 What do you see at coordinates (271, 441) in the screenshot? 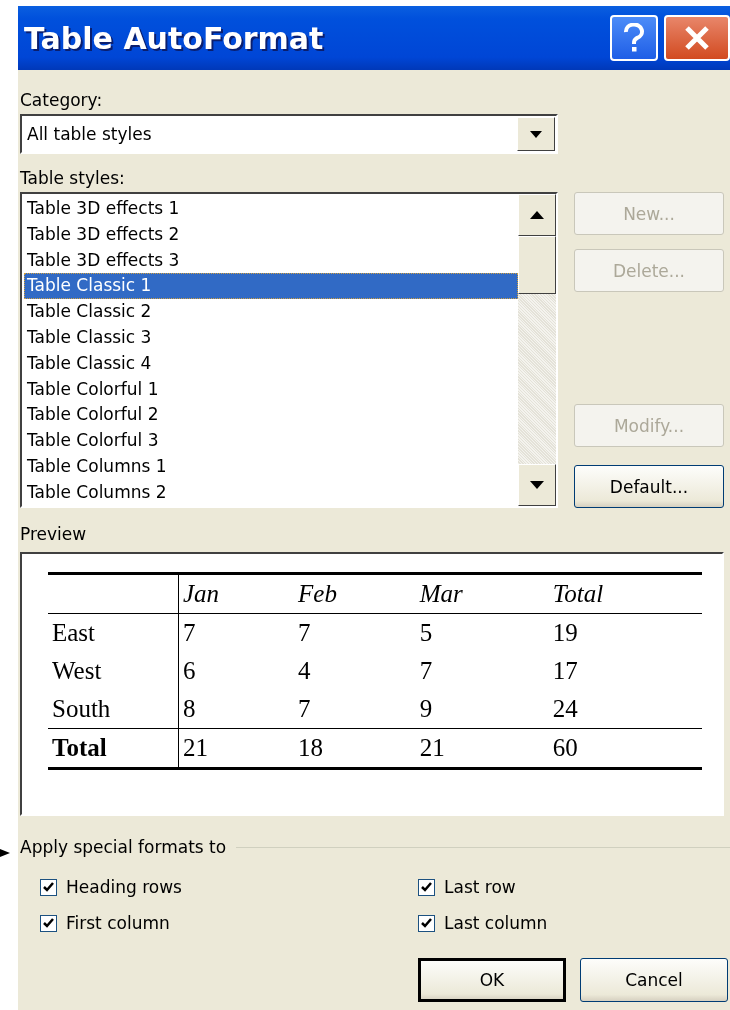
I see `list-item: Table Colorful 3` at bounding box center [271, 441].